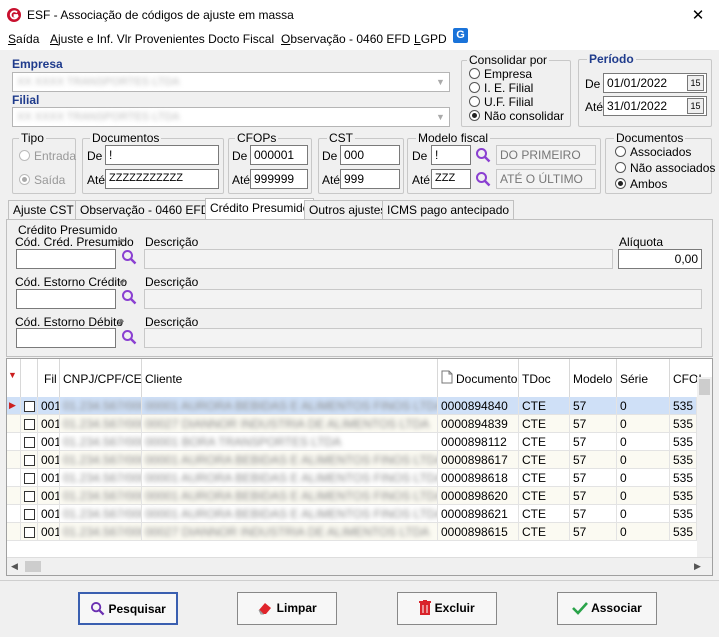 Image resolution: width=719 pixels, height=637 pixels. I want to click on radio-associados: Associados, so click(653, 152).